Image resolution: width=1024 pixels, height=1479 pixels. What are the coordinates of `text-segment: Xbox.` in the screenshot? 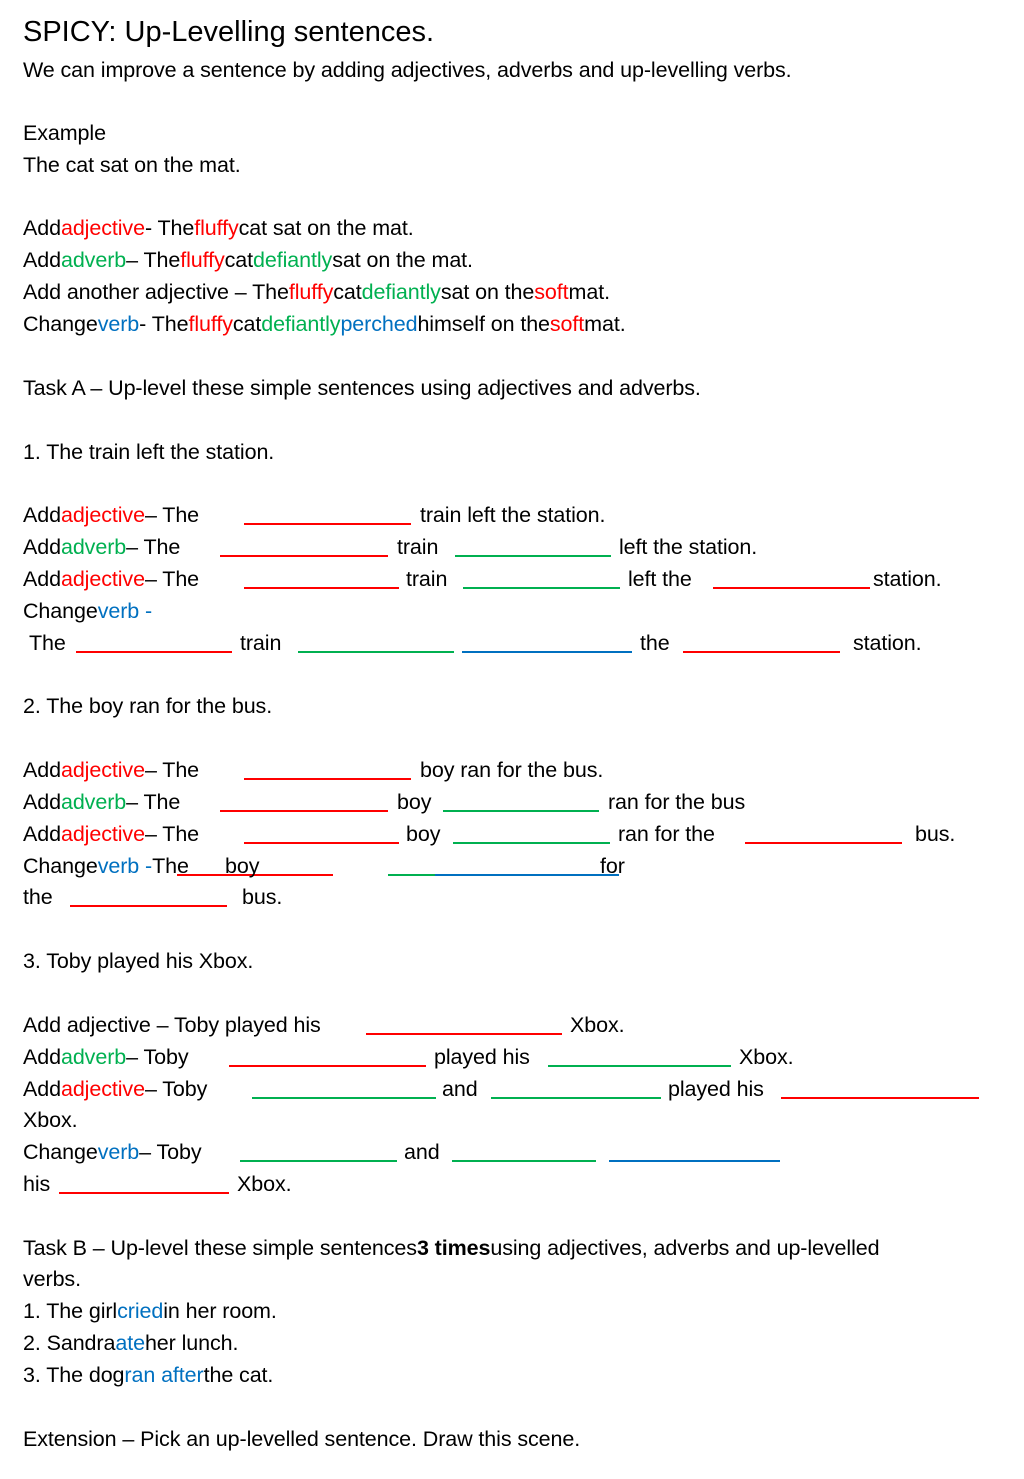 It's located at (50, 1120).